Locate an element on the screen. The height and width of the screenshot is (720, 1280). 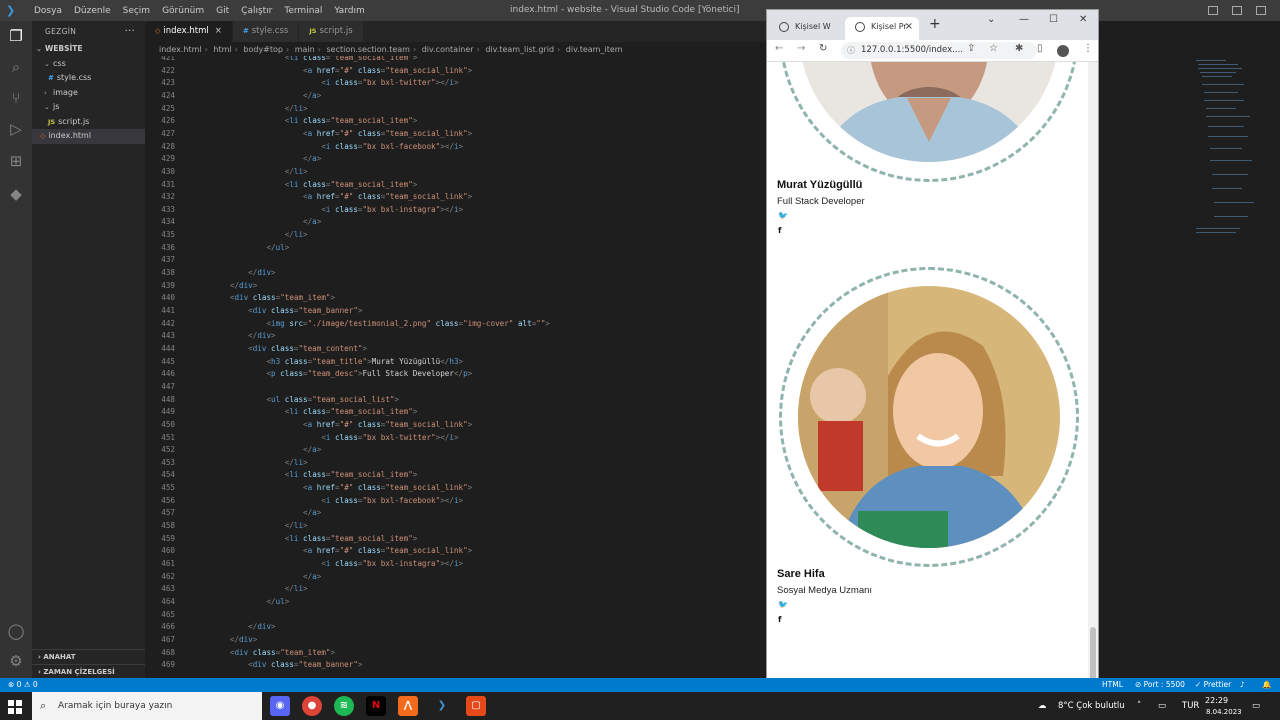
layout-toggle-icon is located at coordinates (1213, 10).